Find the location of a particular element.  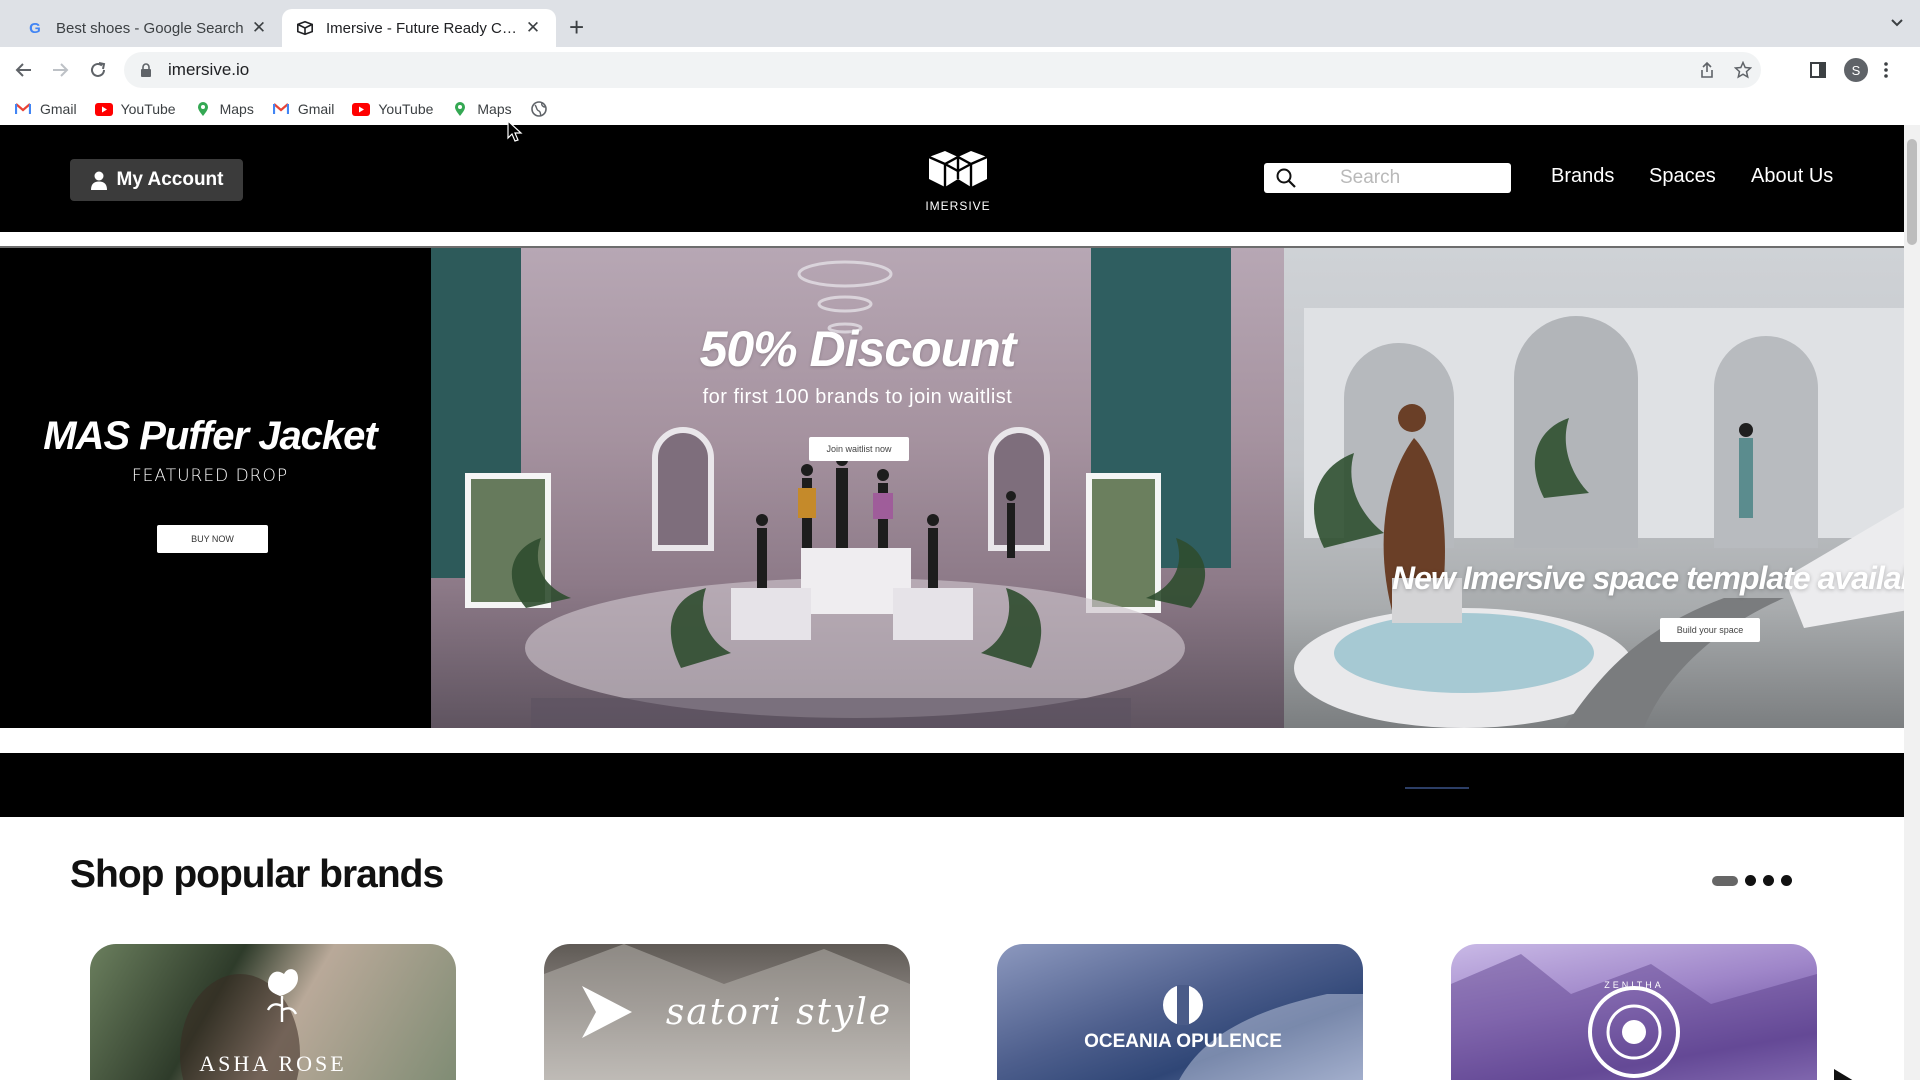

svg-text: G is located at coordinates (35, 28).